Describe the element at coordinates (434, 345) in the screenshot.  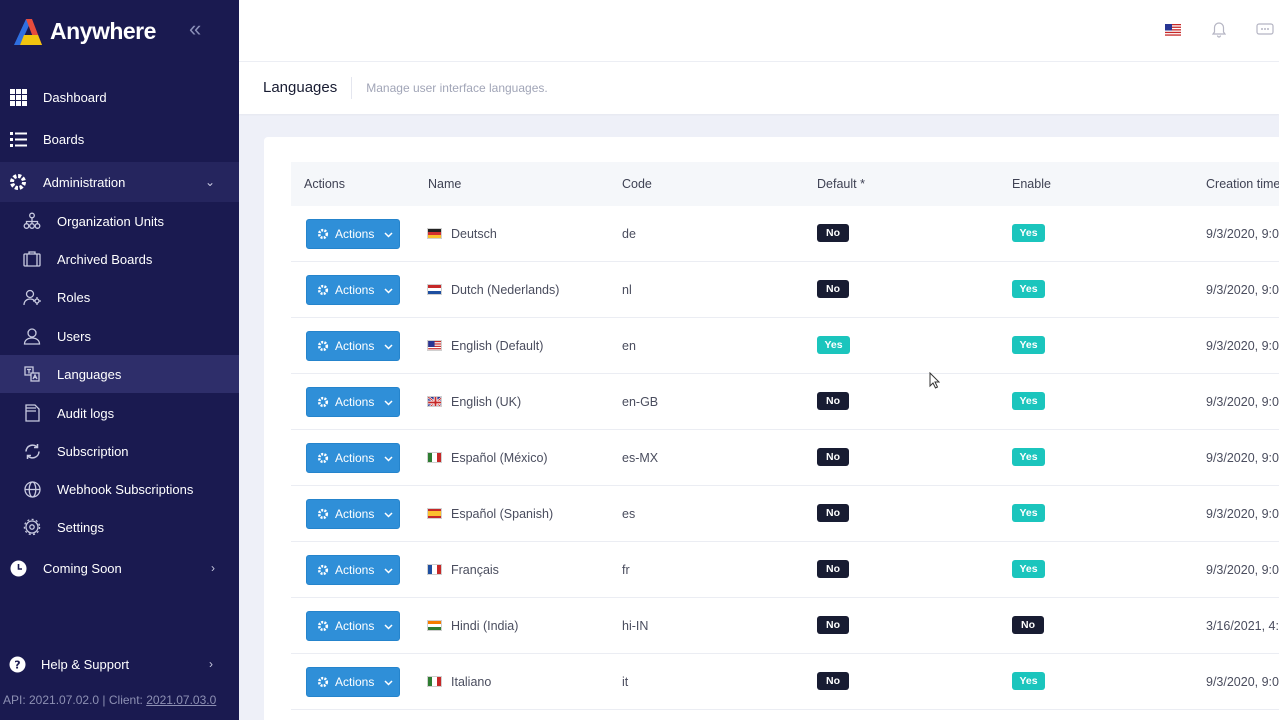
I see `flag-us-icon` at that location.